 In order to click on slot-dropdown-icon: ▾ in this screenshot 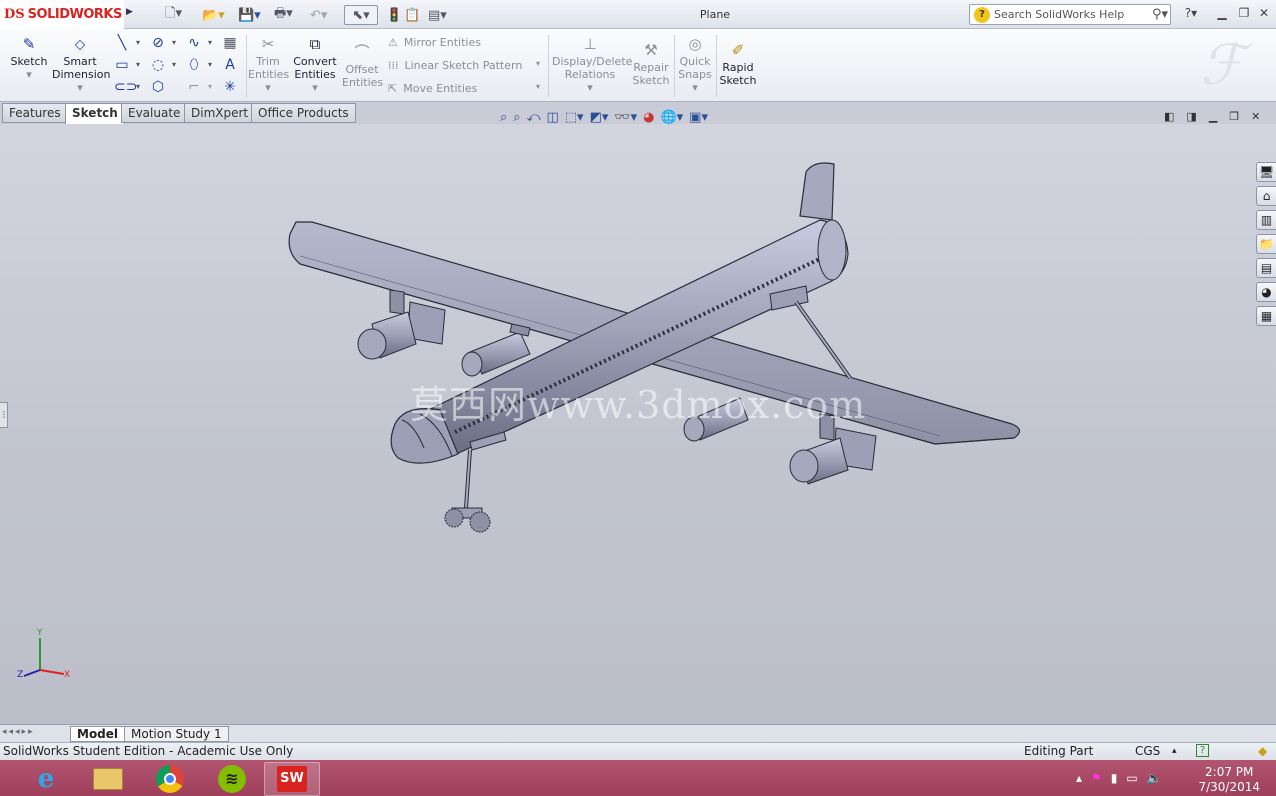, I will do `click(138, 87)`.